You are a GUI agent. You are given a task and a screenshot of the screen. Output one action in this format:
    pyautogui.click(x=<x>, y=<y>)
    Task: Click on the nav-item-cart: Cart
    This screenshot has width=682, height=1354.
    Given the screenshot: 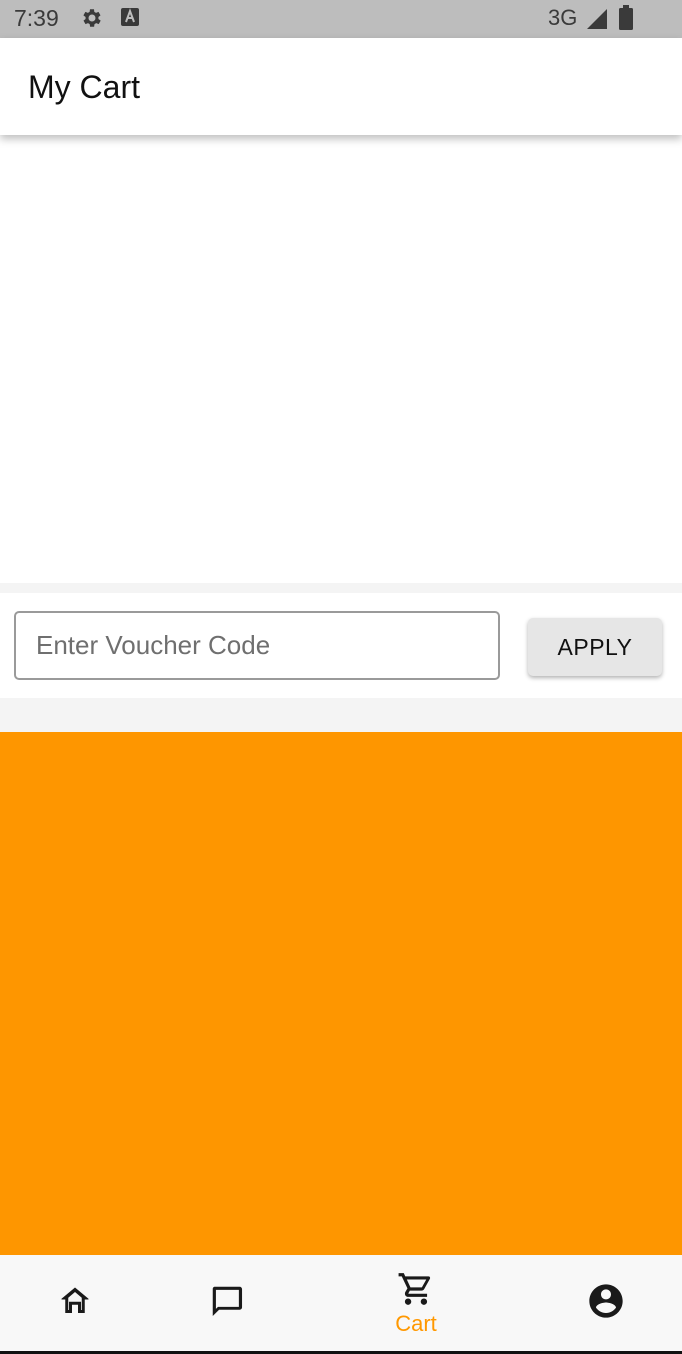 What is the action you would take?
    pyautogui.click(x=416, y=1303)
    